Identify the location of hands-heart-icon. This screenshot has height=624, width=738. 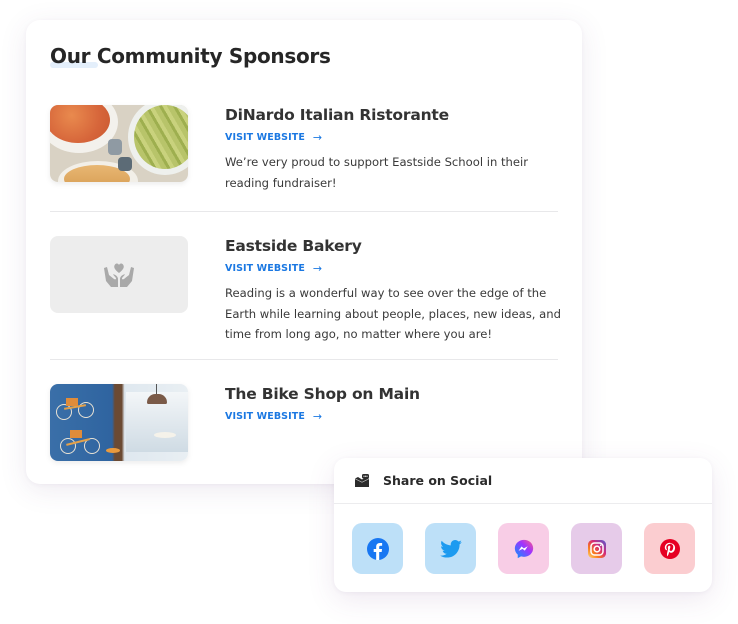
(119, 275).